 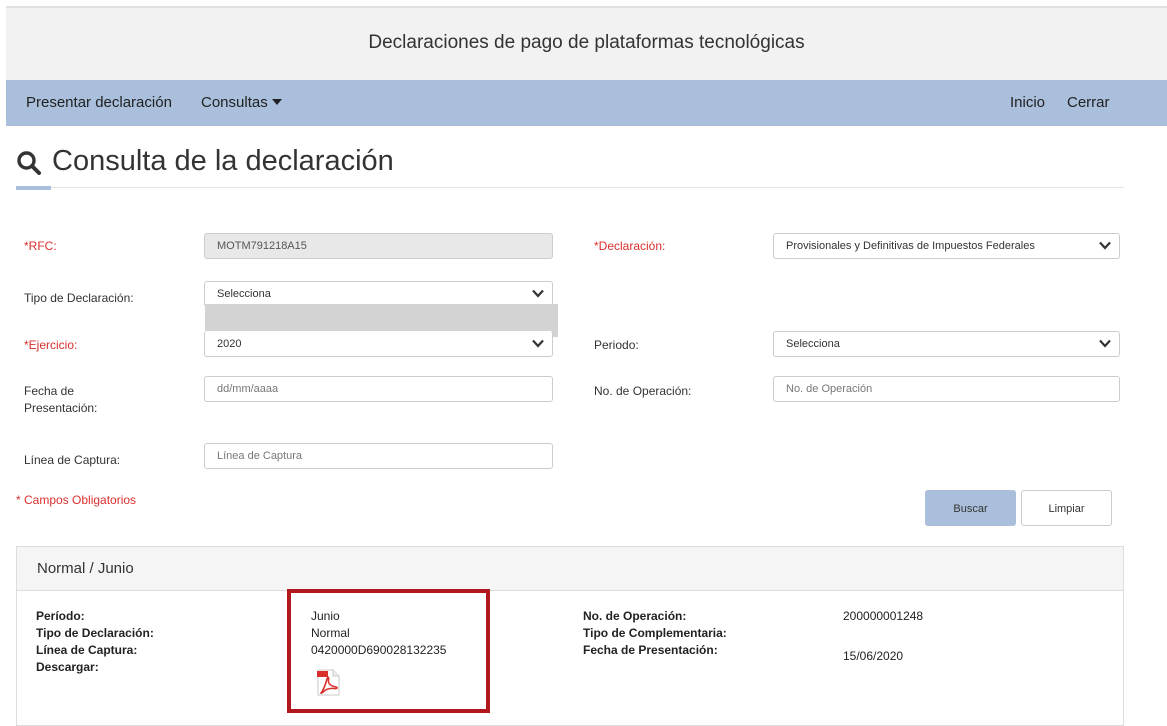 I want to click on required-fields-note: * Campos Obligatorios, so click(x=76, y=500).